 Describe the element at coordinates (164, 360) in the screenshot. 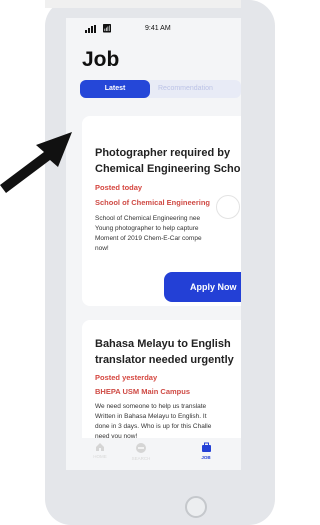

I see `job-title-line: translator needed urgently` at that location.